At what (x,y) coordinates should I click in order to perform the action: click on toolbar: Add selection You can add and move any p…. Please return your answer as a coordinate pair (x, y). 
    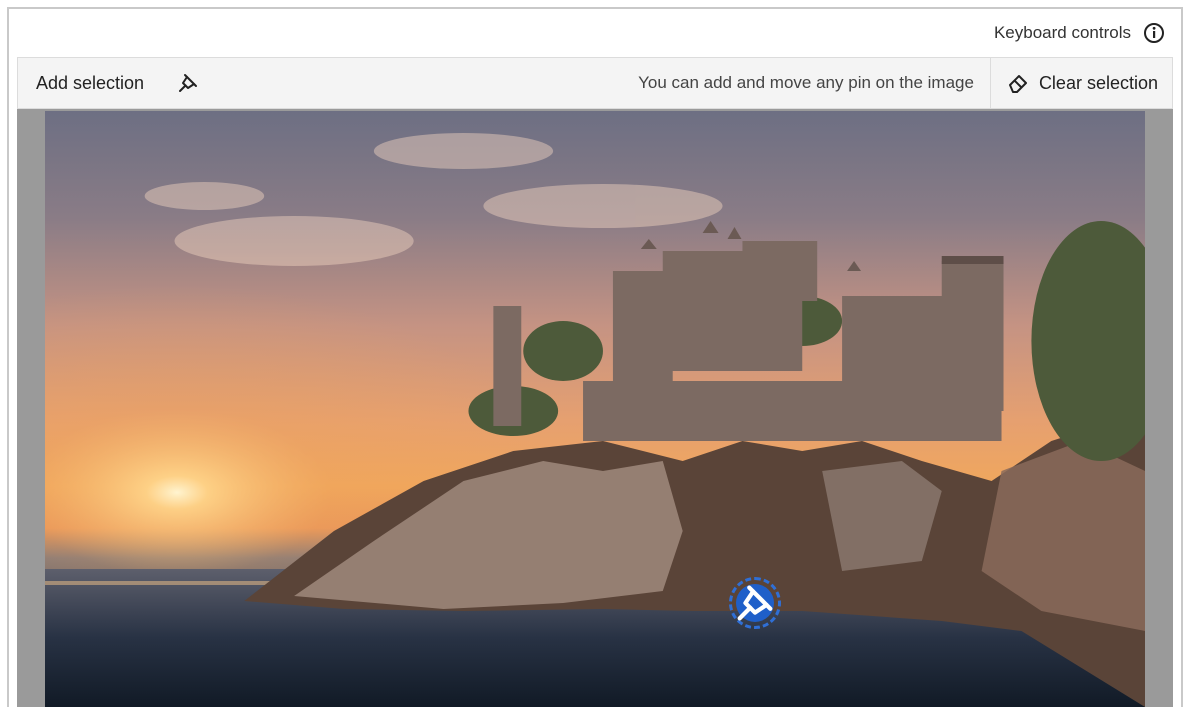
    Looking at the image, I should click on (595, 83).